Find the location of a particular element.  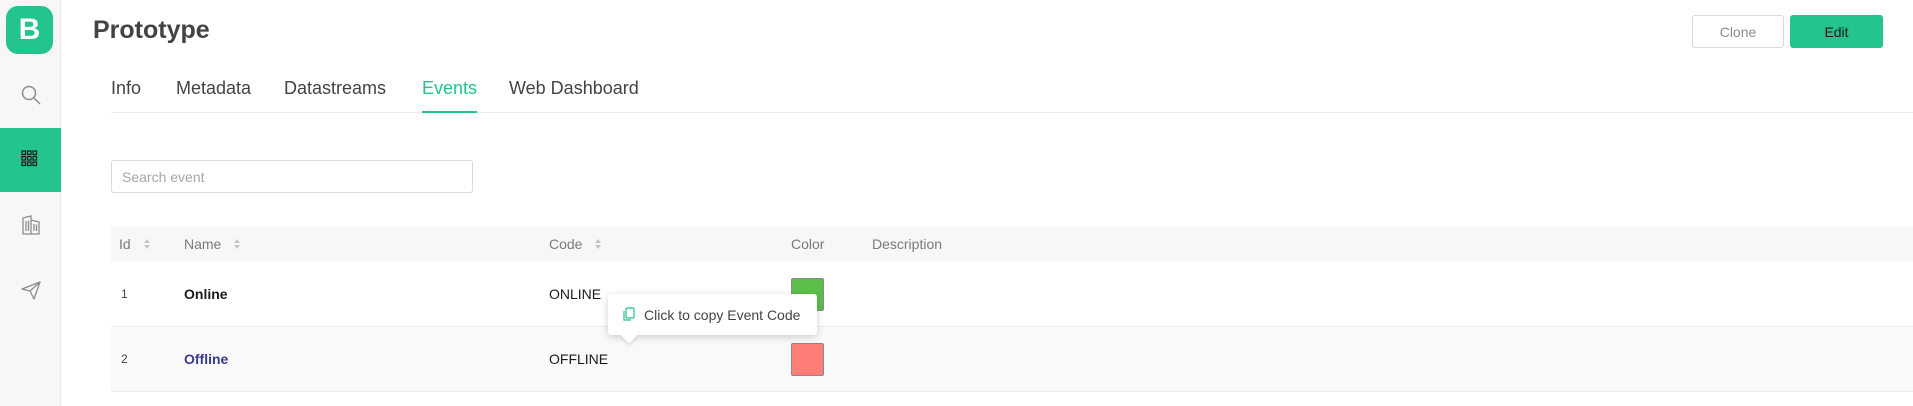

column-header-id: Id is located at coordinates (135, 244).